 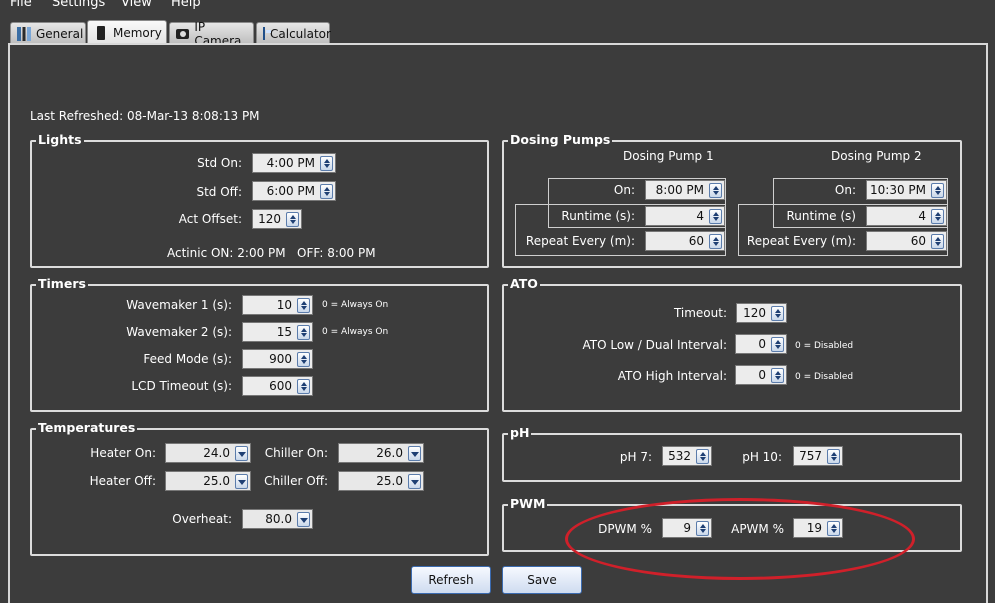 What do you see at coordinates (277, 305) in the screenshot?
I see `wavemaker-1-spinner: 10` at bounding box center [277, 305].